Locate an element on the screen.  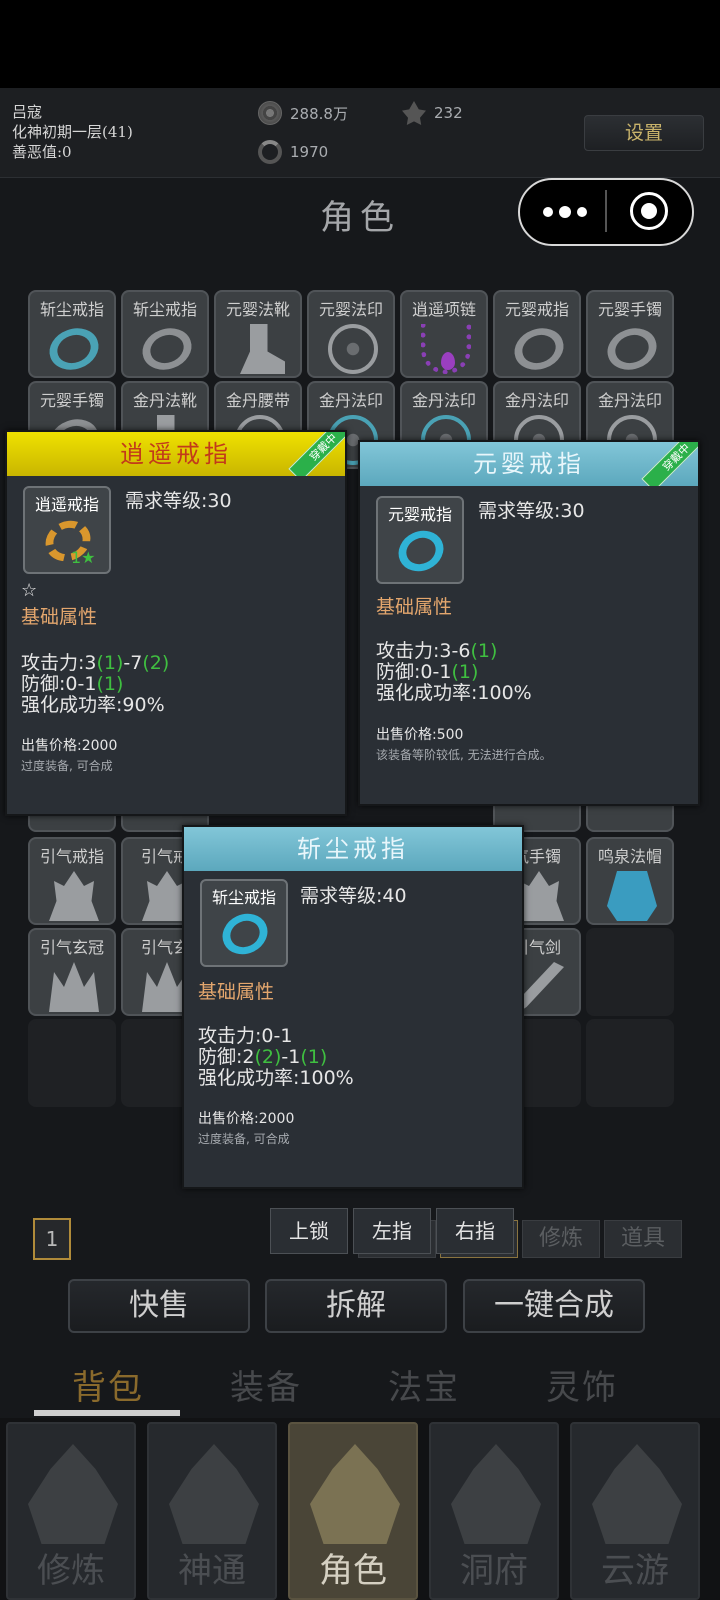
item-description: 该装备等阶较低, 无法进行合成。 is located at coordinates (464, 755).